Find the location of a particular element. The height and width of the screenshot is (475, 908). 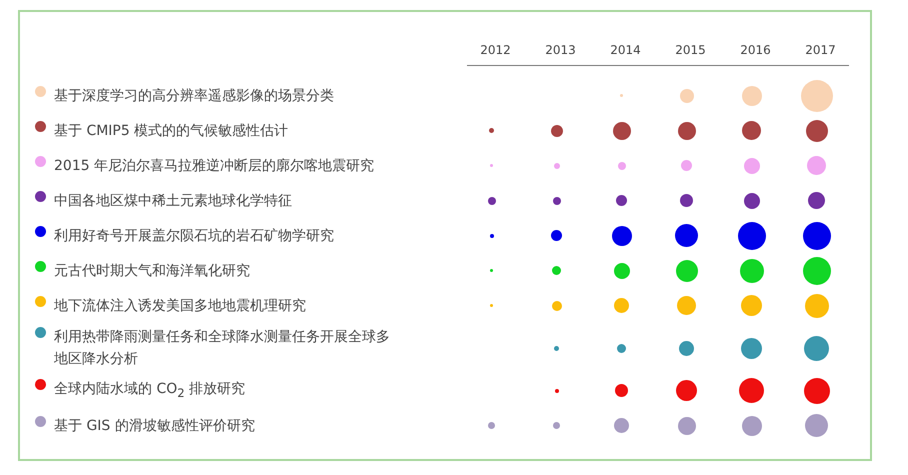

topic-label: 2015 年尼泊尔喜马拉雅逆冲断层的廓尔喀地震研究 is located at coordinates (214, 166).